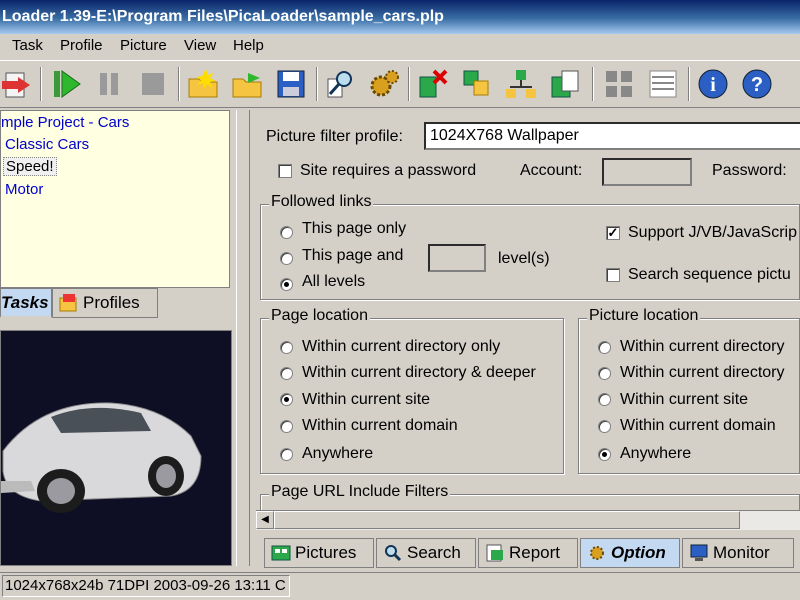  What do you see at coordinates (286, 258) in the screenshot?
I see `radio-this-page-and` at bounding box center [286, 258].